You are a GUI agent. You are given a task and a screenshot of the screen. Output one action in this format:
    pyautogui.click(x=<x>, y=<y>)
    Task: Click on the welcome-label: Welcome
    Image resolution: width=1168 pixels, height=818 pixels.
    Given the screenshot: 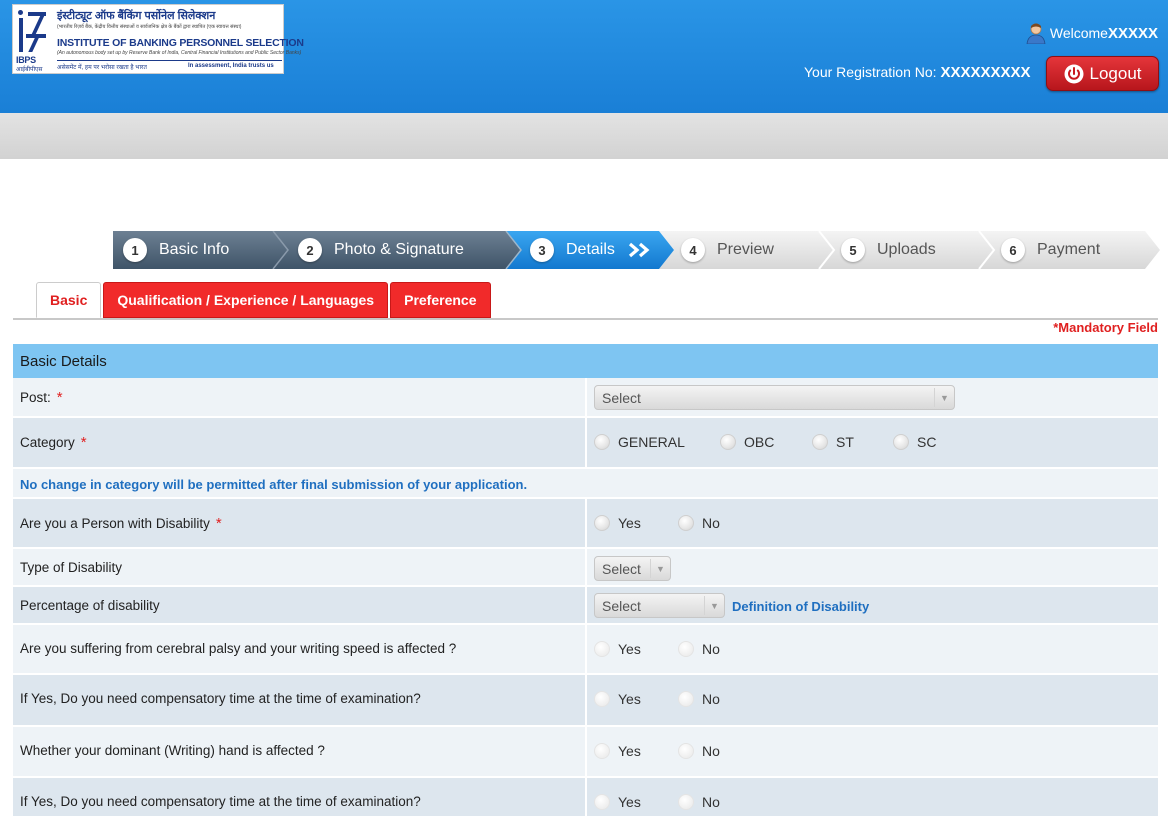 What is the action you would take?
    pyautogui.click(x=1078, y=33)
    